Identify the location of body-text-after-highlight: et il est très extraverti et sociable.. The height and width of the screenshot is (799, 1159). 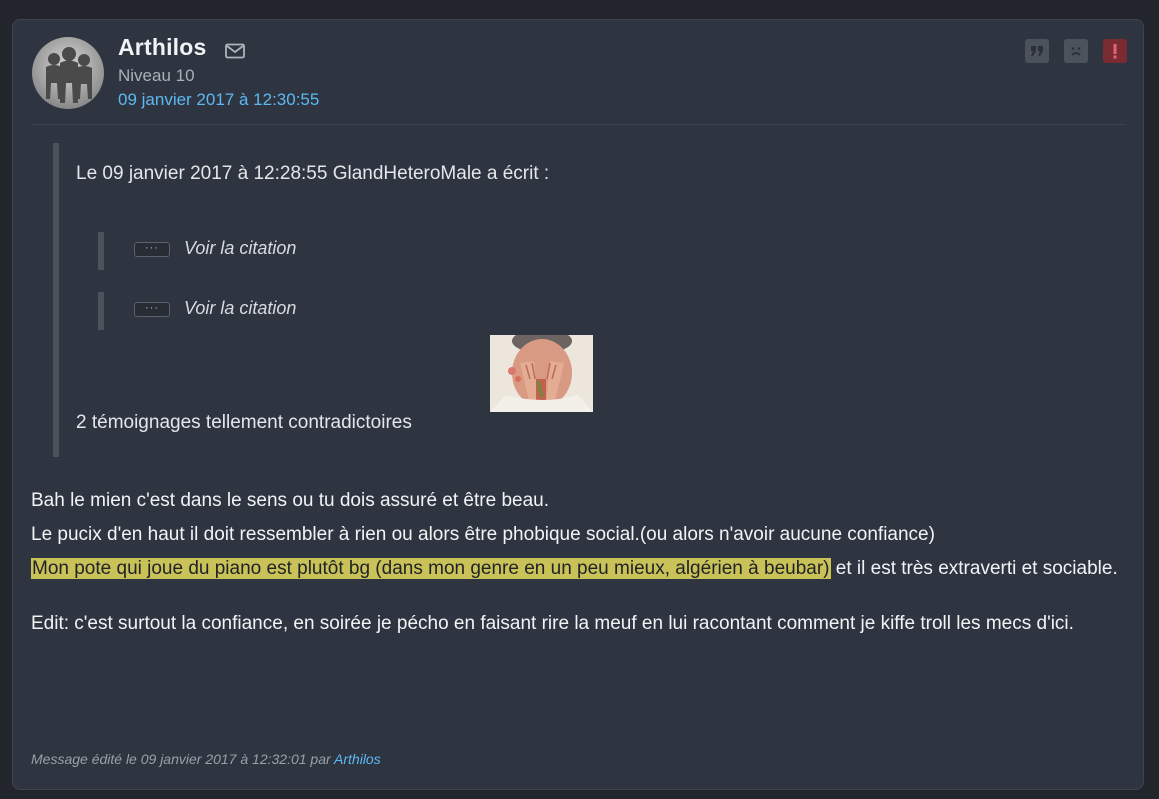
(974, 568).